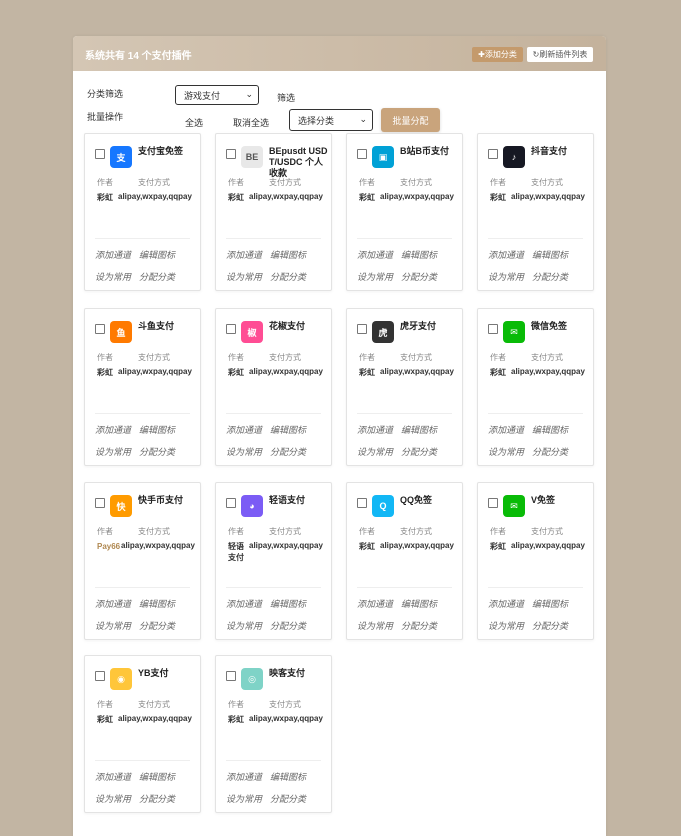  Describe the element at coordinates (383, 157) in the screenshot. I see `bilibili-icon: ▣` at that location.